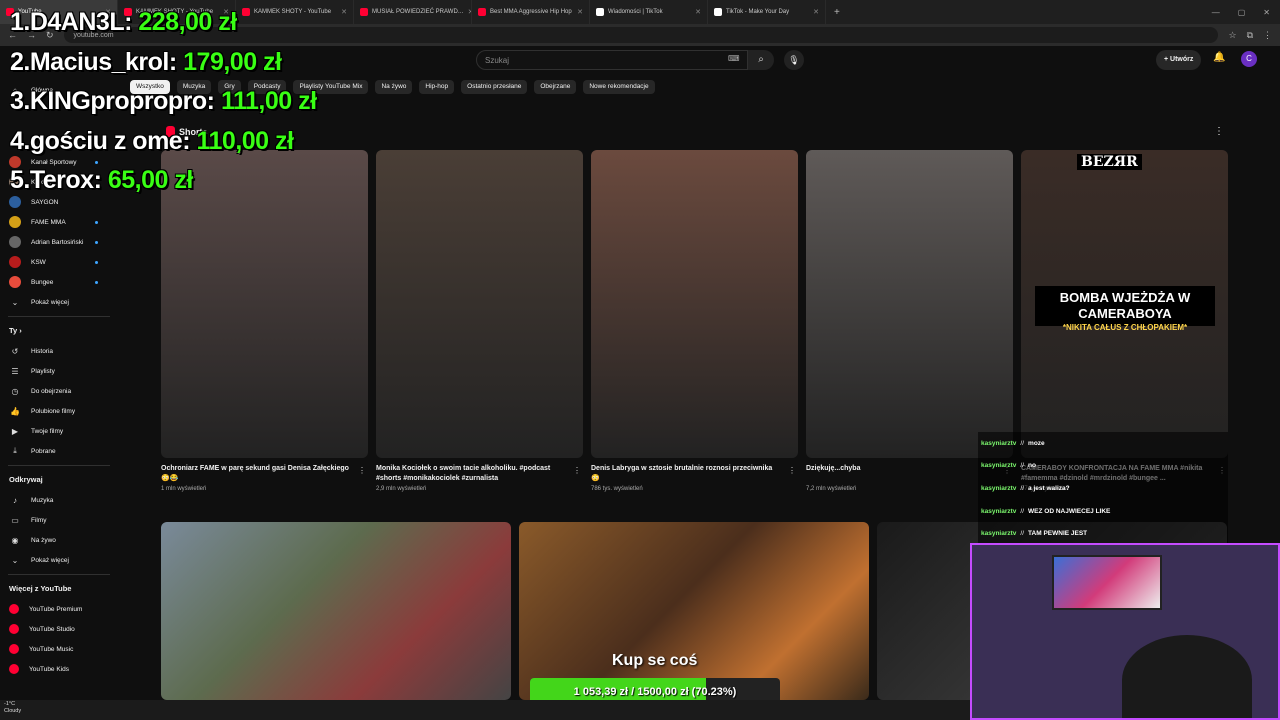 The width and height of the screenshot is (1280, 720). I want to click on sidebar-item-label: Bungee, so click(42, 282).